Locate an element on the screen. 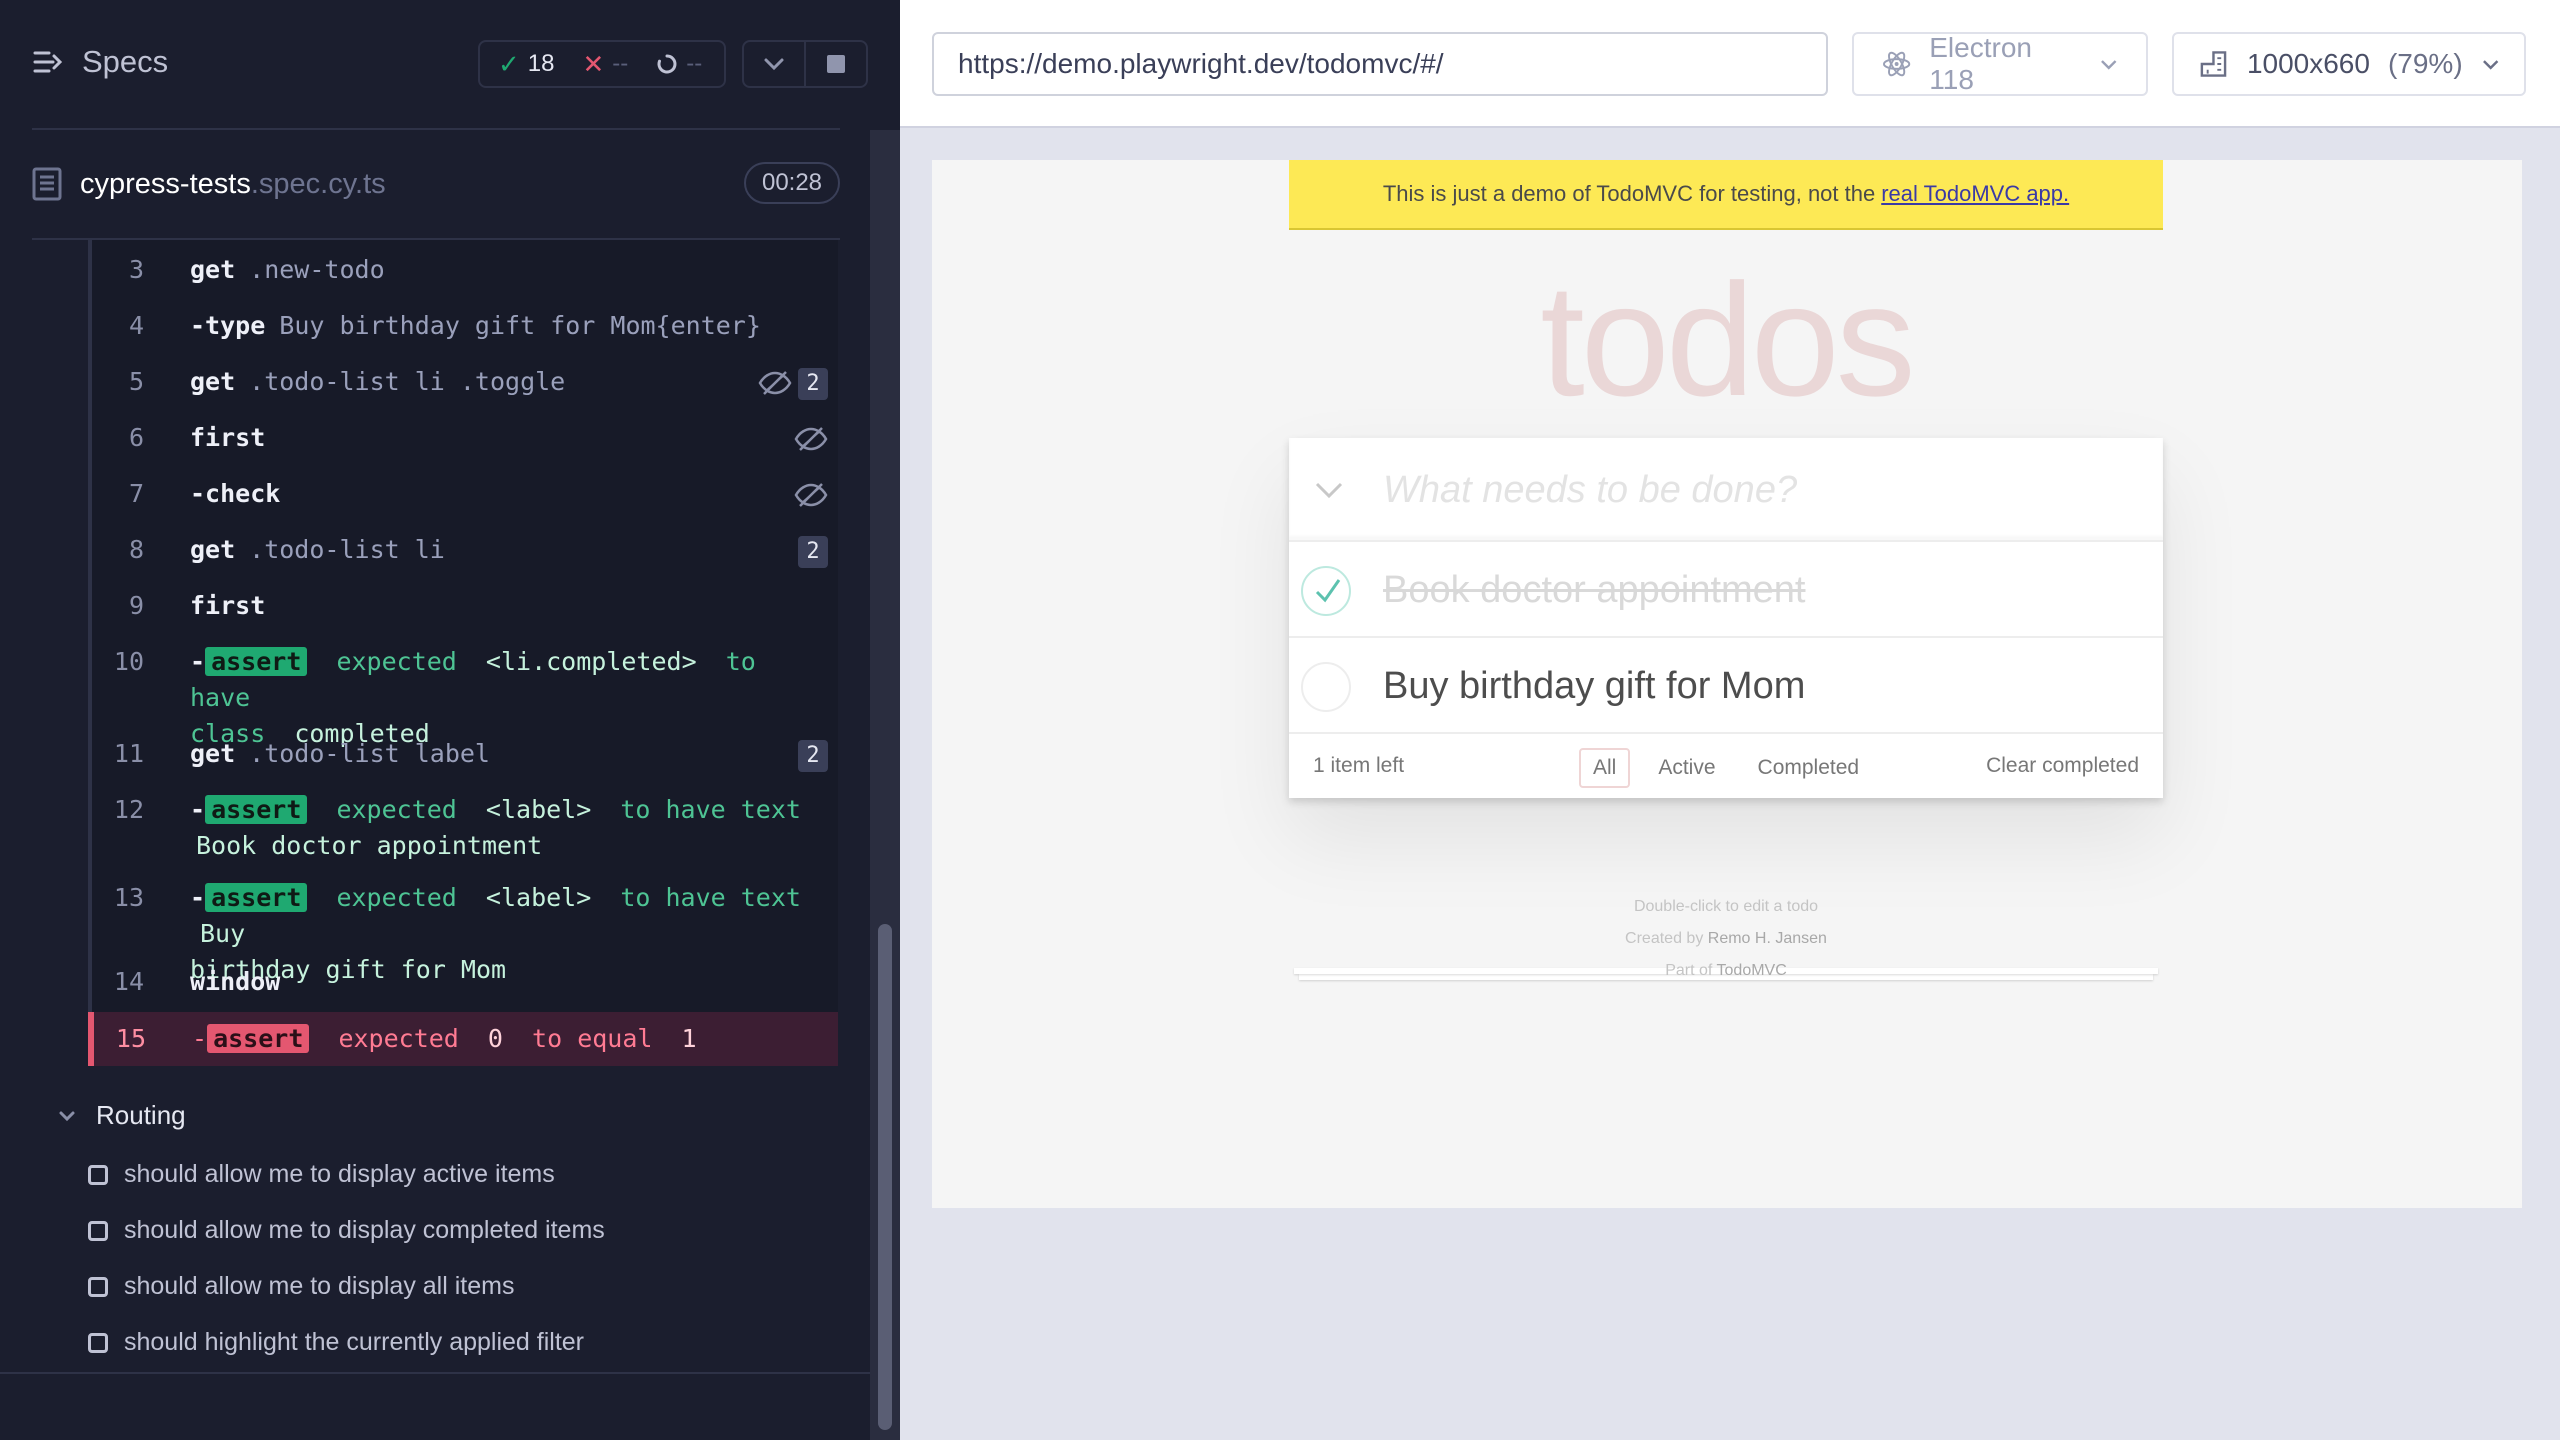 The image size is (2560, 1440). viewport-selector: 1000x660 (79%) is located at coordinates (2349, 64).